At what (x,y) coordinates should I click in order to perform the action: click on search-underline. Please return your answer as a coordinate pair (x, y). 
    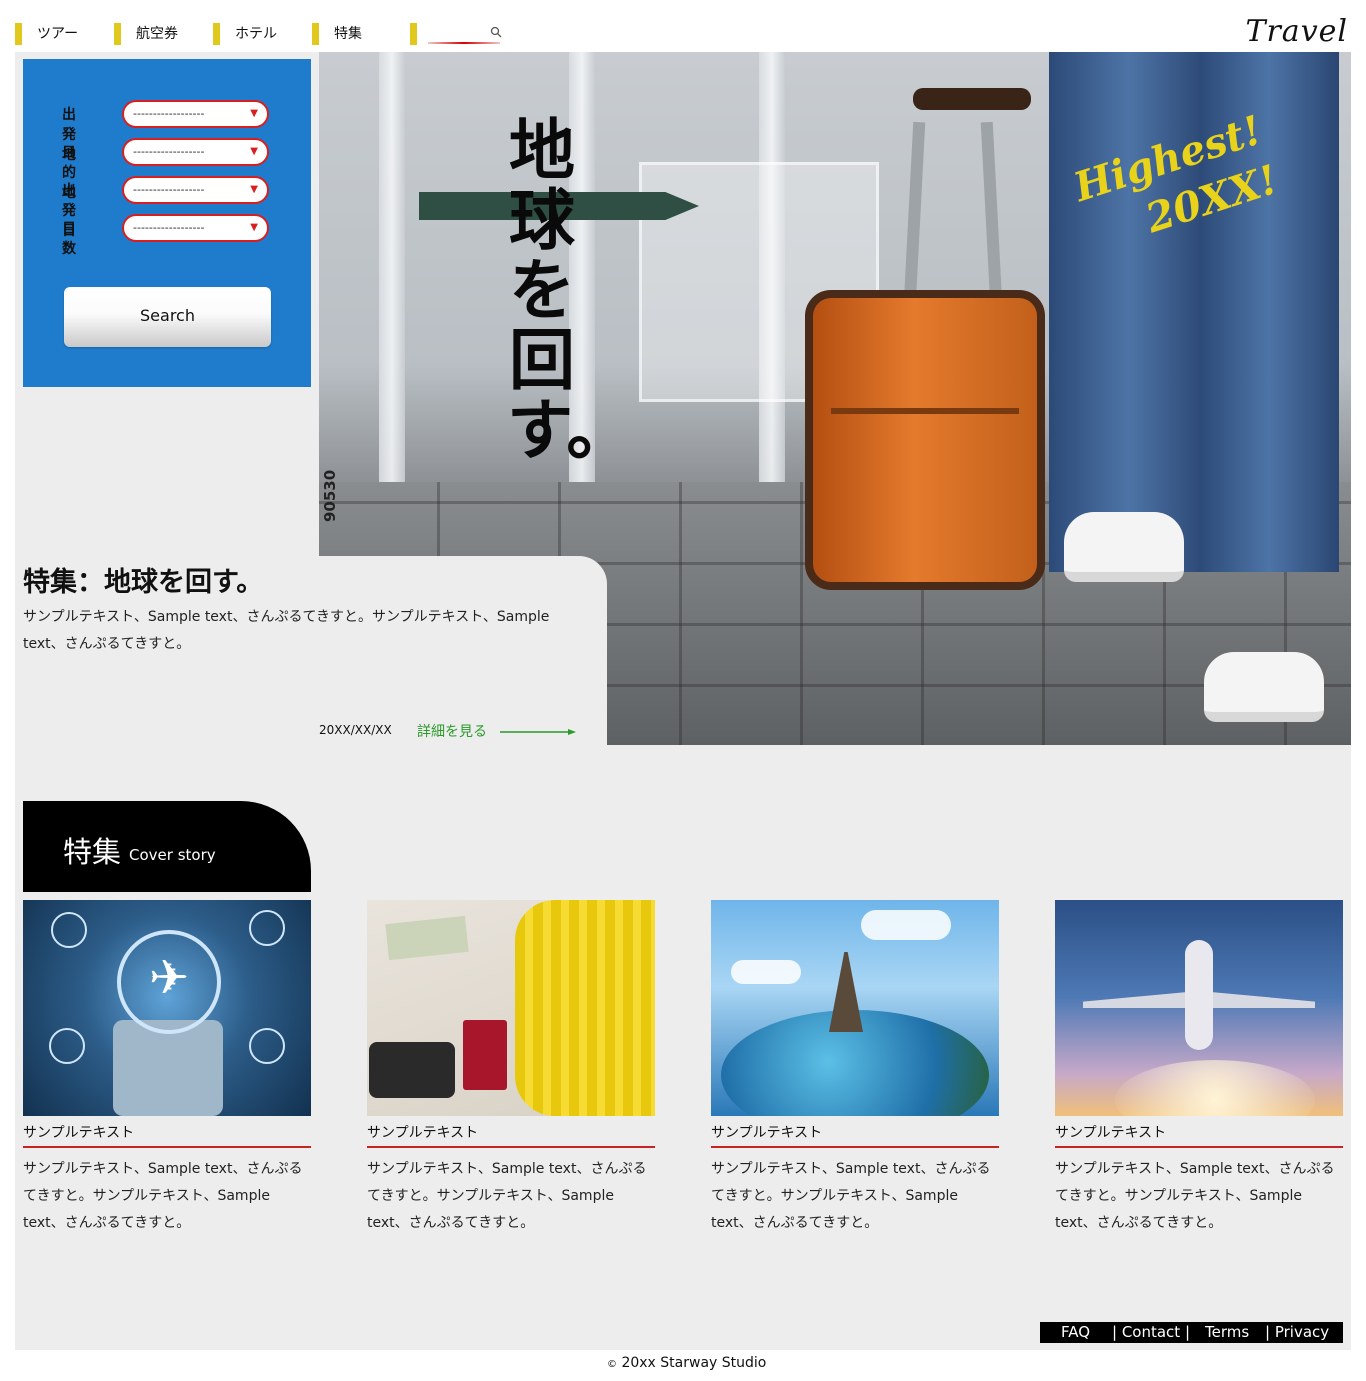
    Looking at the image, I should click on (464, 43).